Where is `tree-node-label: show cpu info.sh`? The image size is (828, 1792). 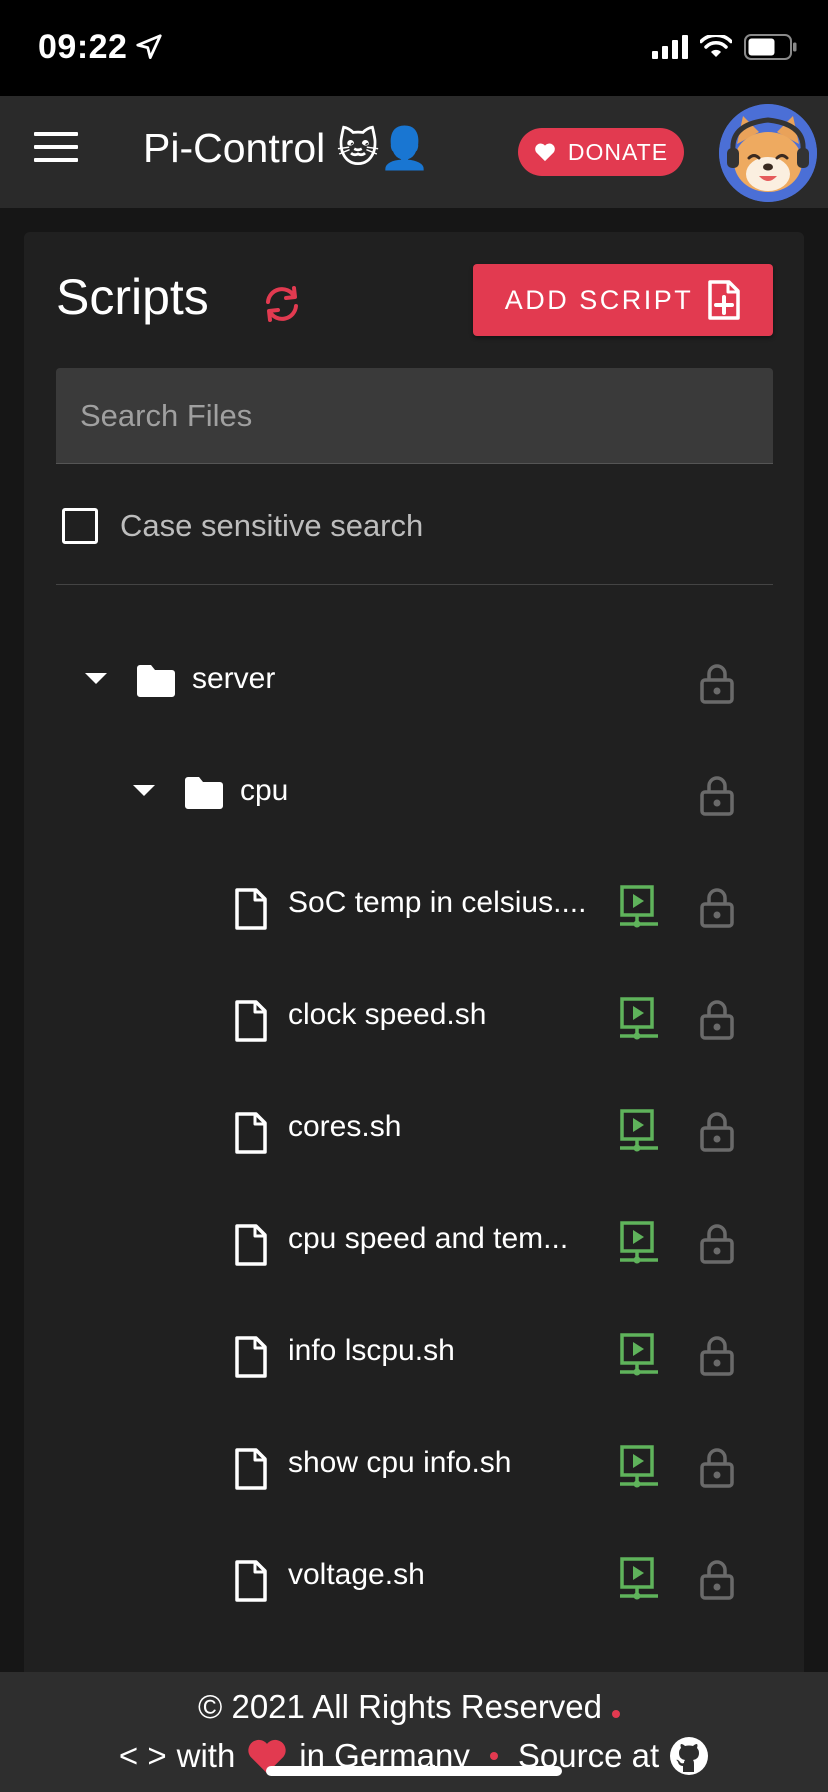
tree-node-label: show cpu info.sh is located at coordinates (400, 1462).